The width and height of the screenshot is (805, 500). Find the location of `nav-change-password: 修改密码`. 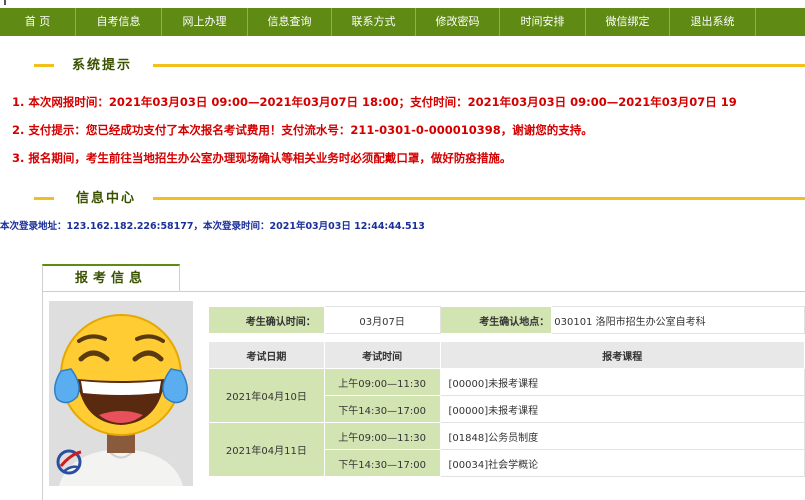

nav-change-password: 修改密码 is located at coordinates (458, 22).